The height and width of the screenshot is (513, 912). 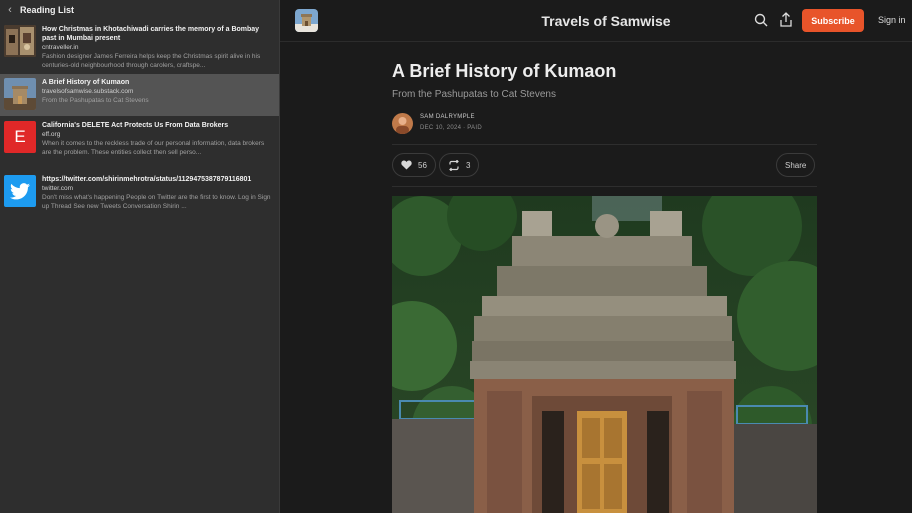 What do you see at coordinates (402, 123) in the screenshot?
I see `avatar` at bounding box center [402, 123].